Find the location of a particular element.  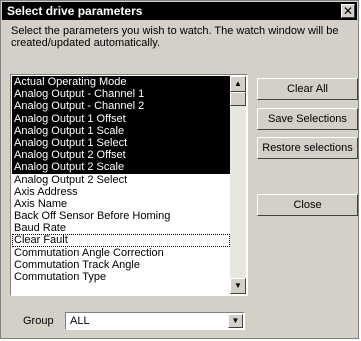

close-window-button: ✕ is located at coordinates (348, 11).